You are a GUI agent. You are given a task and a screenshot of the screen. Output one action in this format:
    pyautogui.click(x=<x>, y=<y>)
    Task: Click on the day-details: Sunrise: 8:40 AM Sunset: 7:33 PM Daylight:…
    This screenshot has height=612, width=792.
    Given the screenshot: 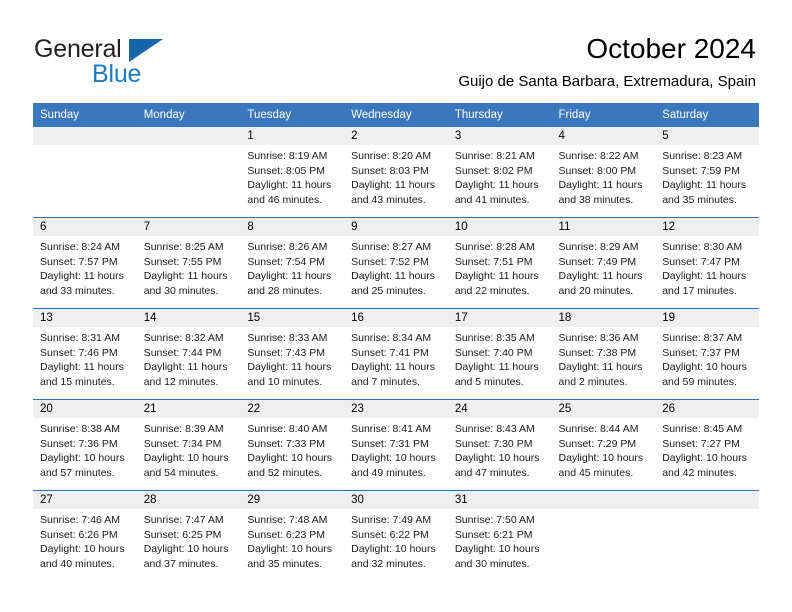 What is the action you would take?
    pyautogui.click(x=292, y=449)
    